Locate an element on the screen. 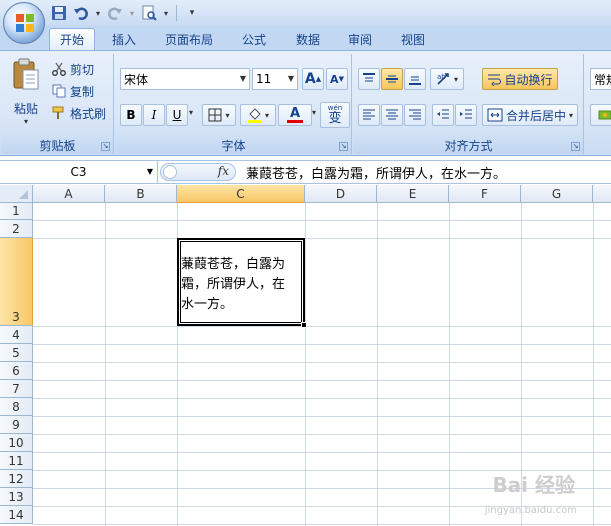 The width and height of the screenshot is (611, 526). font-name-combo: 宋体 ▼ is located at coordinates (185, 79).